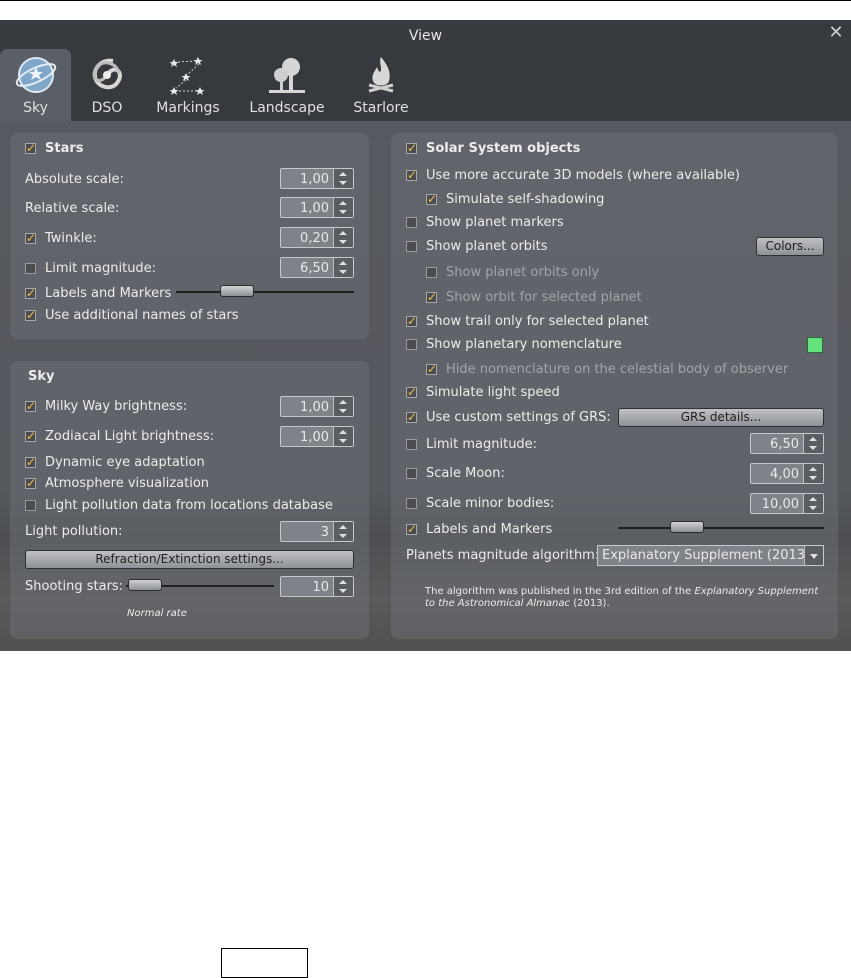 This screenshot has width=851, height=978. Describe the element at coordinates (71, 238) in the screenshot. I see `twinkle-label: Twinkle:` at that location.